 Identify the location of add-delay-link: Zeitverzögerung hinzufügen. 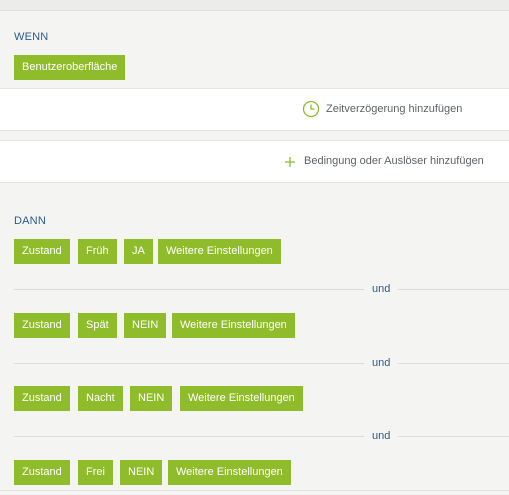
(394, 109).